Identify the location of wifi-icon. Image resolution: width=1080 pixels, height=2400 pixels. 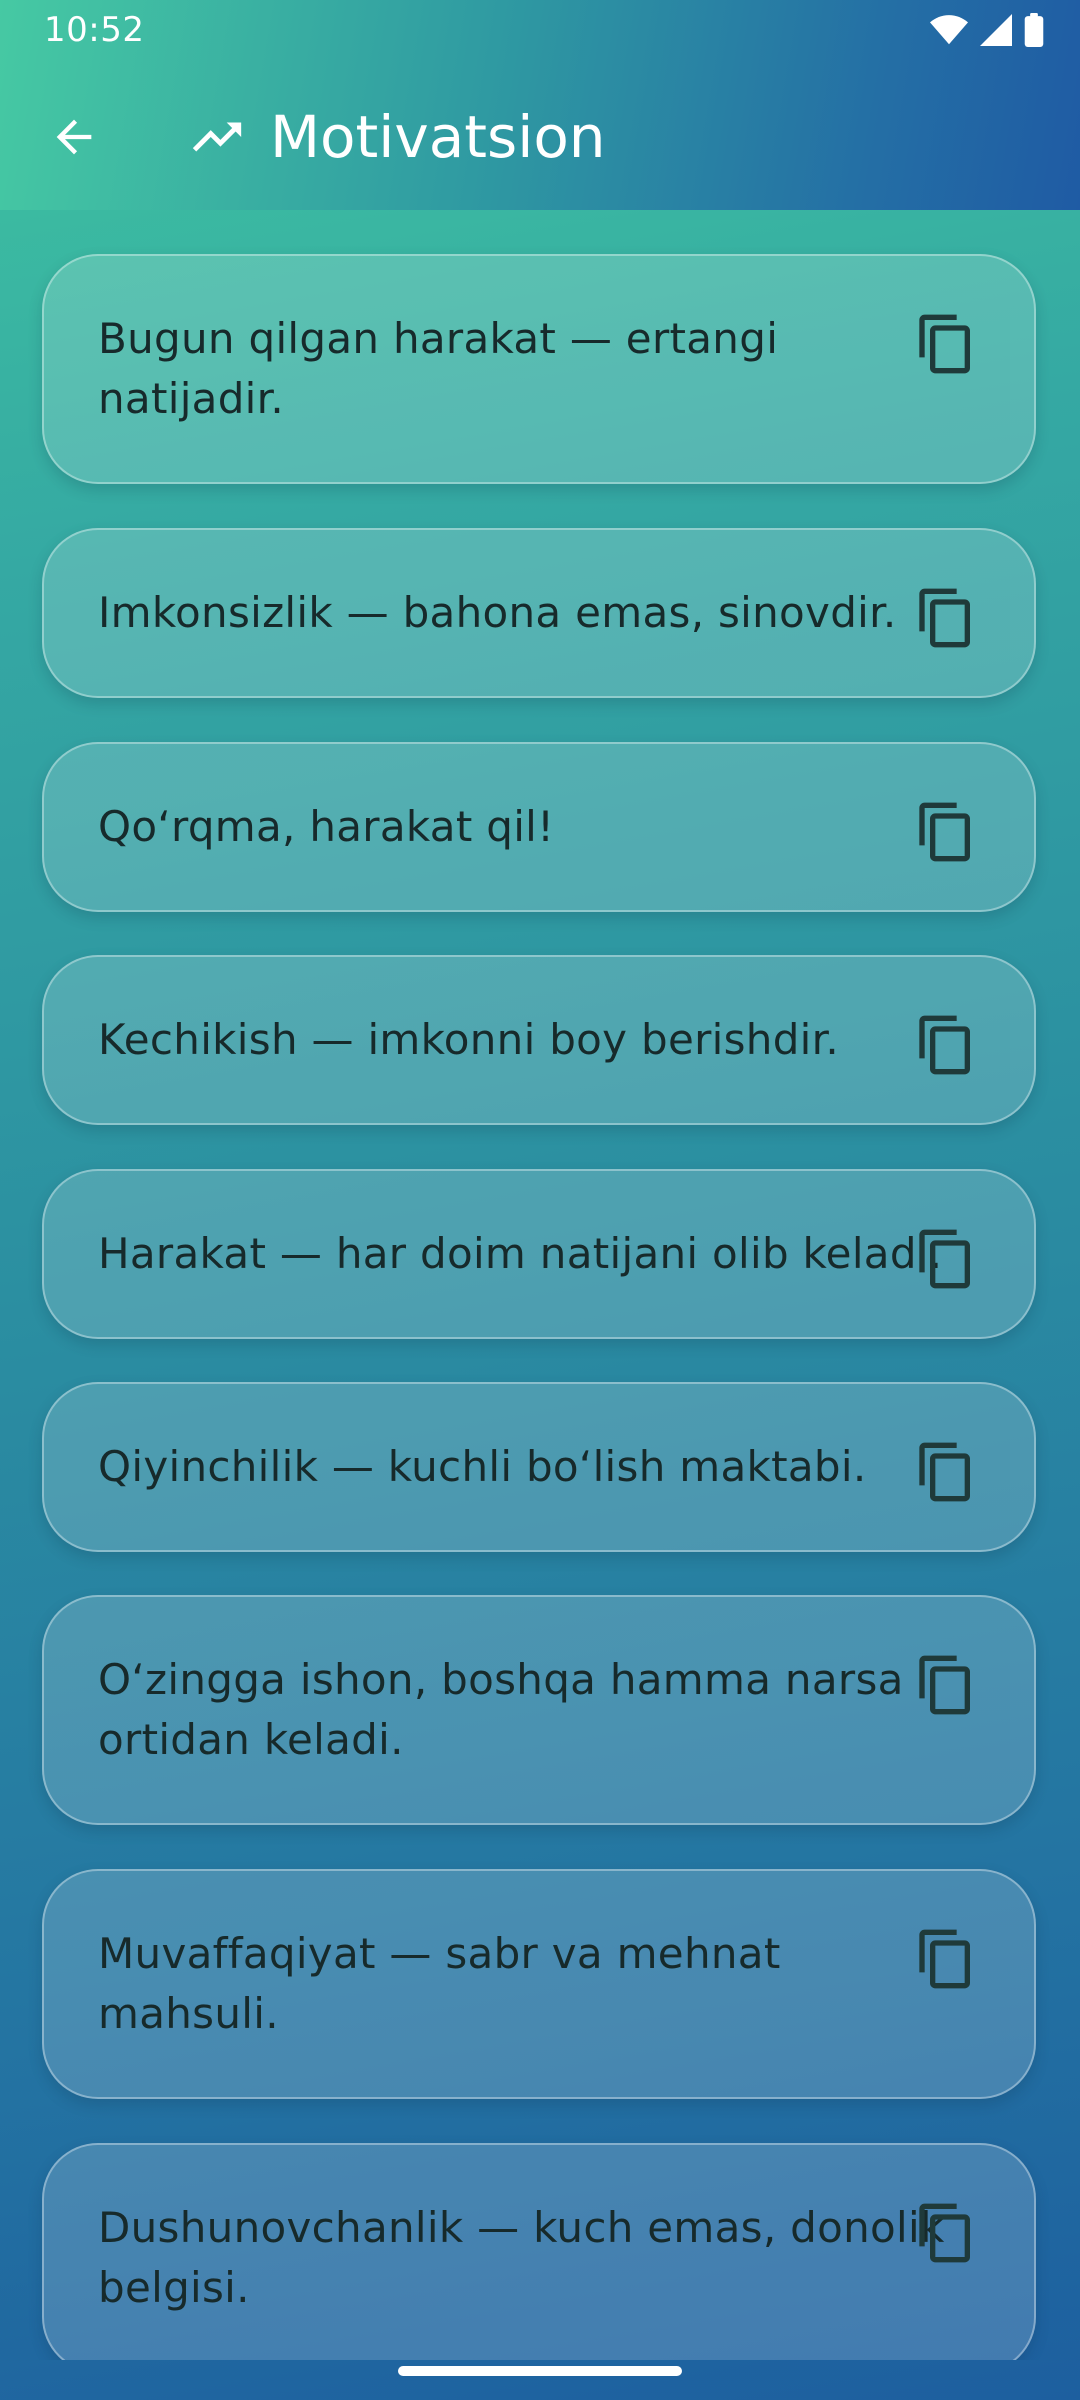
(949, 30).